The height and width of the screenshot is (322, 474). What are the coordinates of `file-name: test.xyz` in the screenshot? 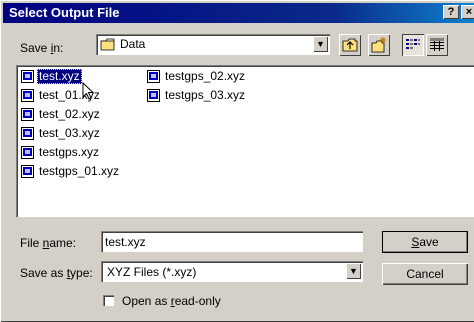 It's located at (59, 76).